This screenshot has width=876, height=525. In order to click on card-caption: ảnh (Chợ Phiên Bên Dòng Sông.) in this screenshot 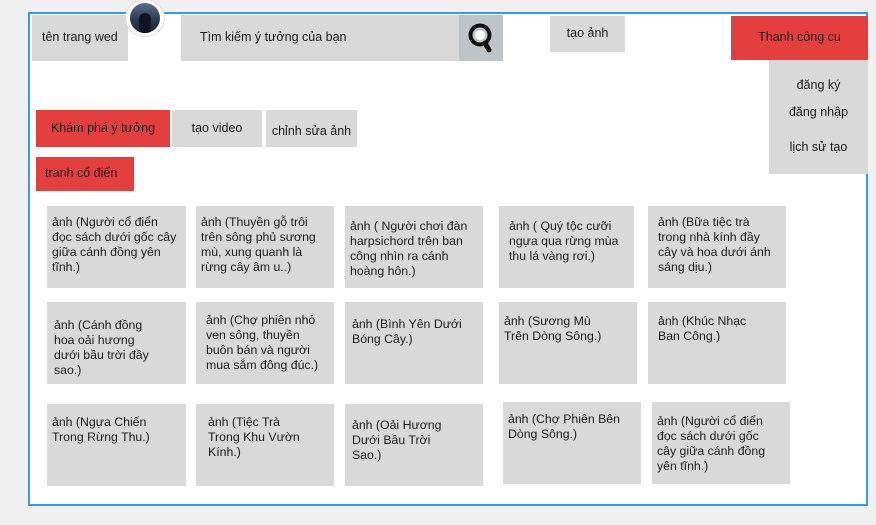, I will do `click(564, 426)`.